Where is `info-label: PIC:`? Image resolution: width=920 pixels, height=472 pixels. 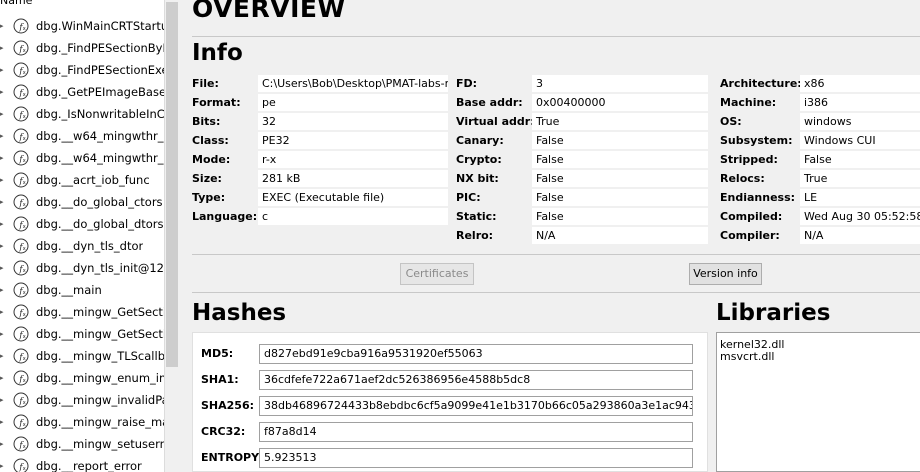
info-label: PIC: is located at coordinates (468, 197).